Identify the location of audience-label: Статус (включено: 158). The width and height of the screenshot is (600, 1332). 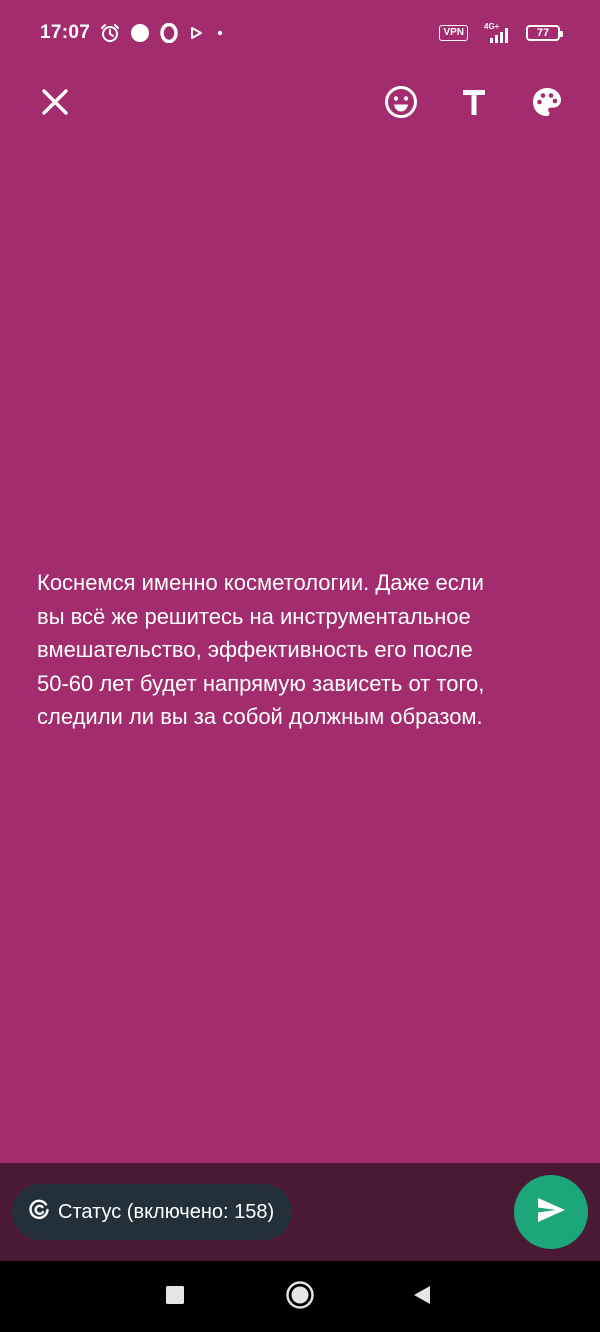
(166, 1211).